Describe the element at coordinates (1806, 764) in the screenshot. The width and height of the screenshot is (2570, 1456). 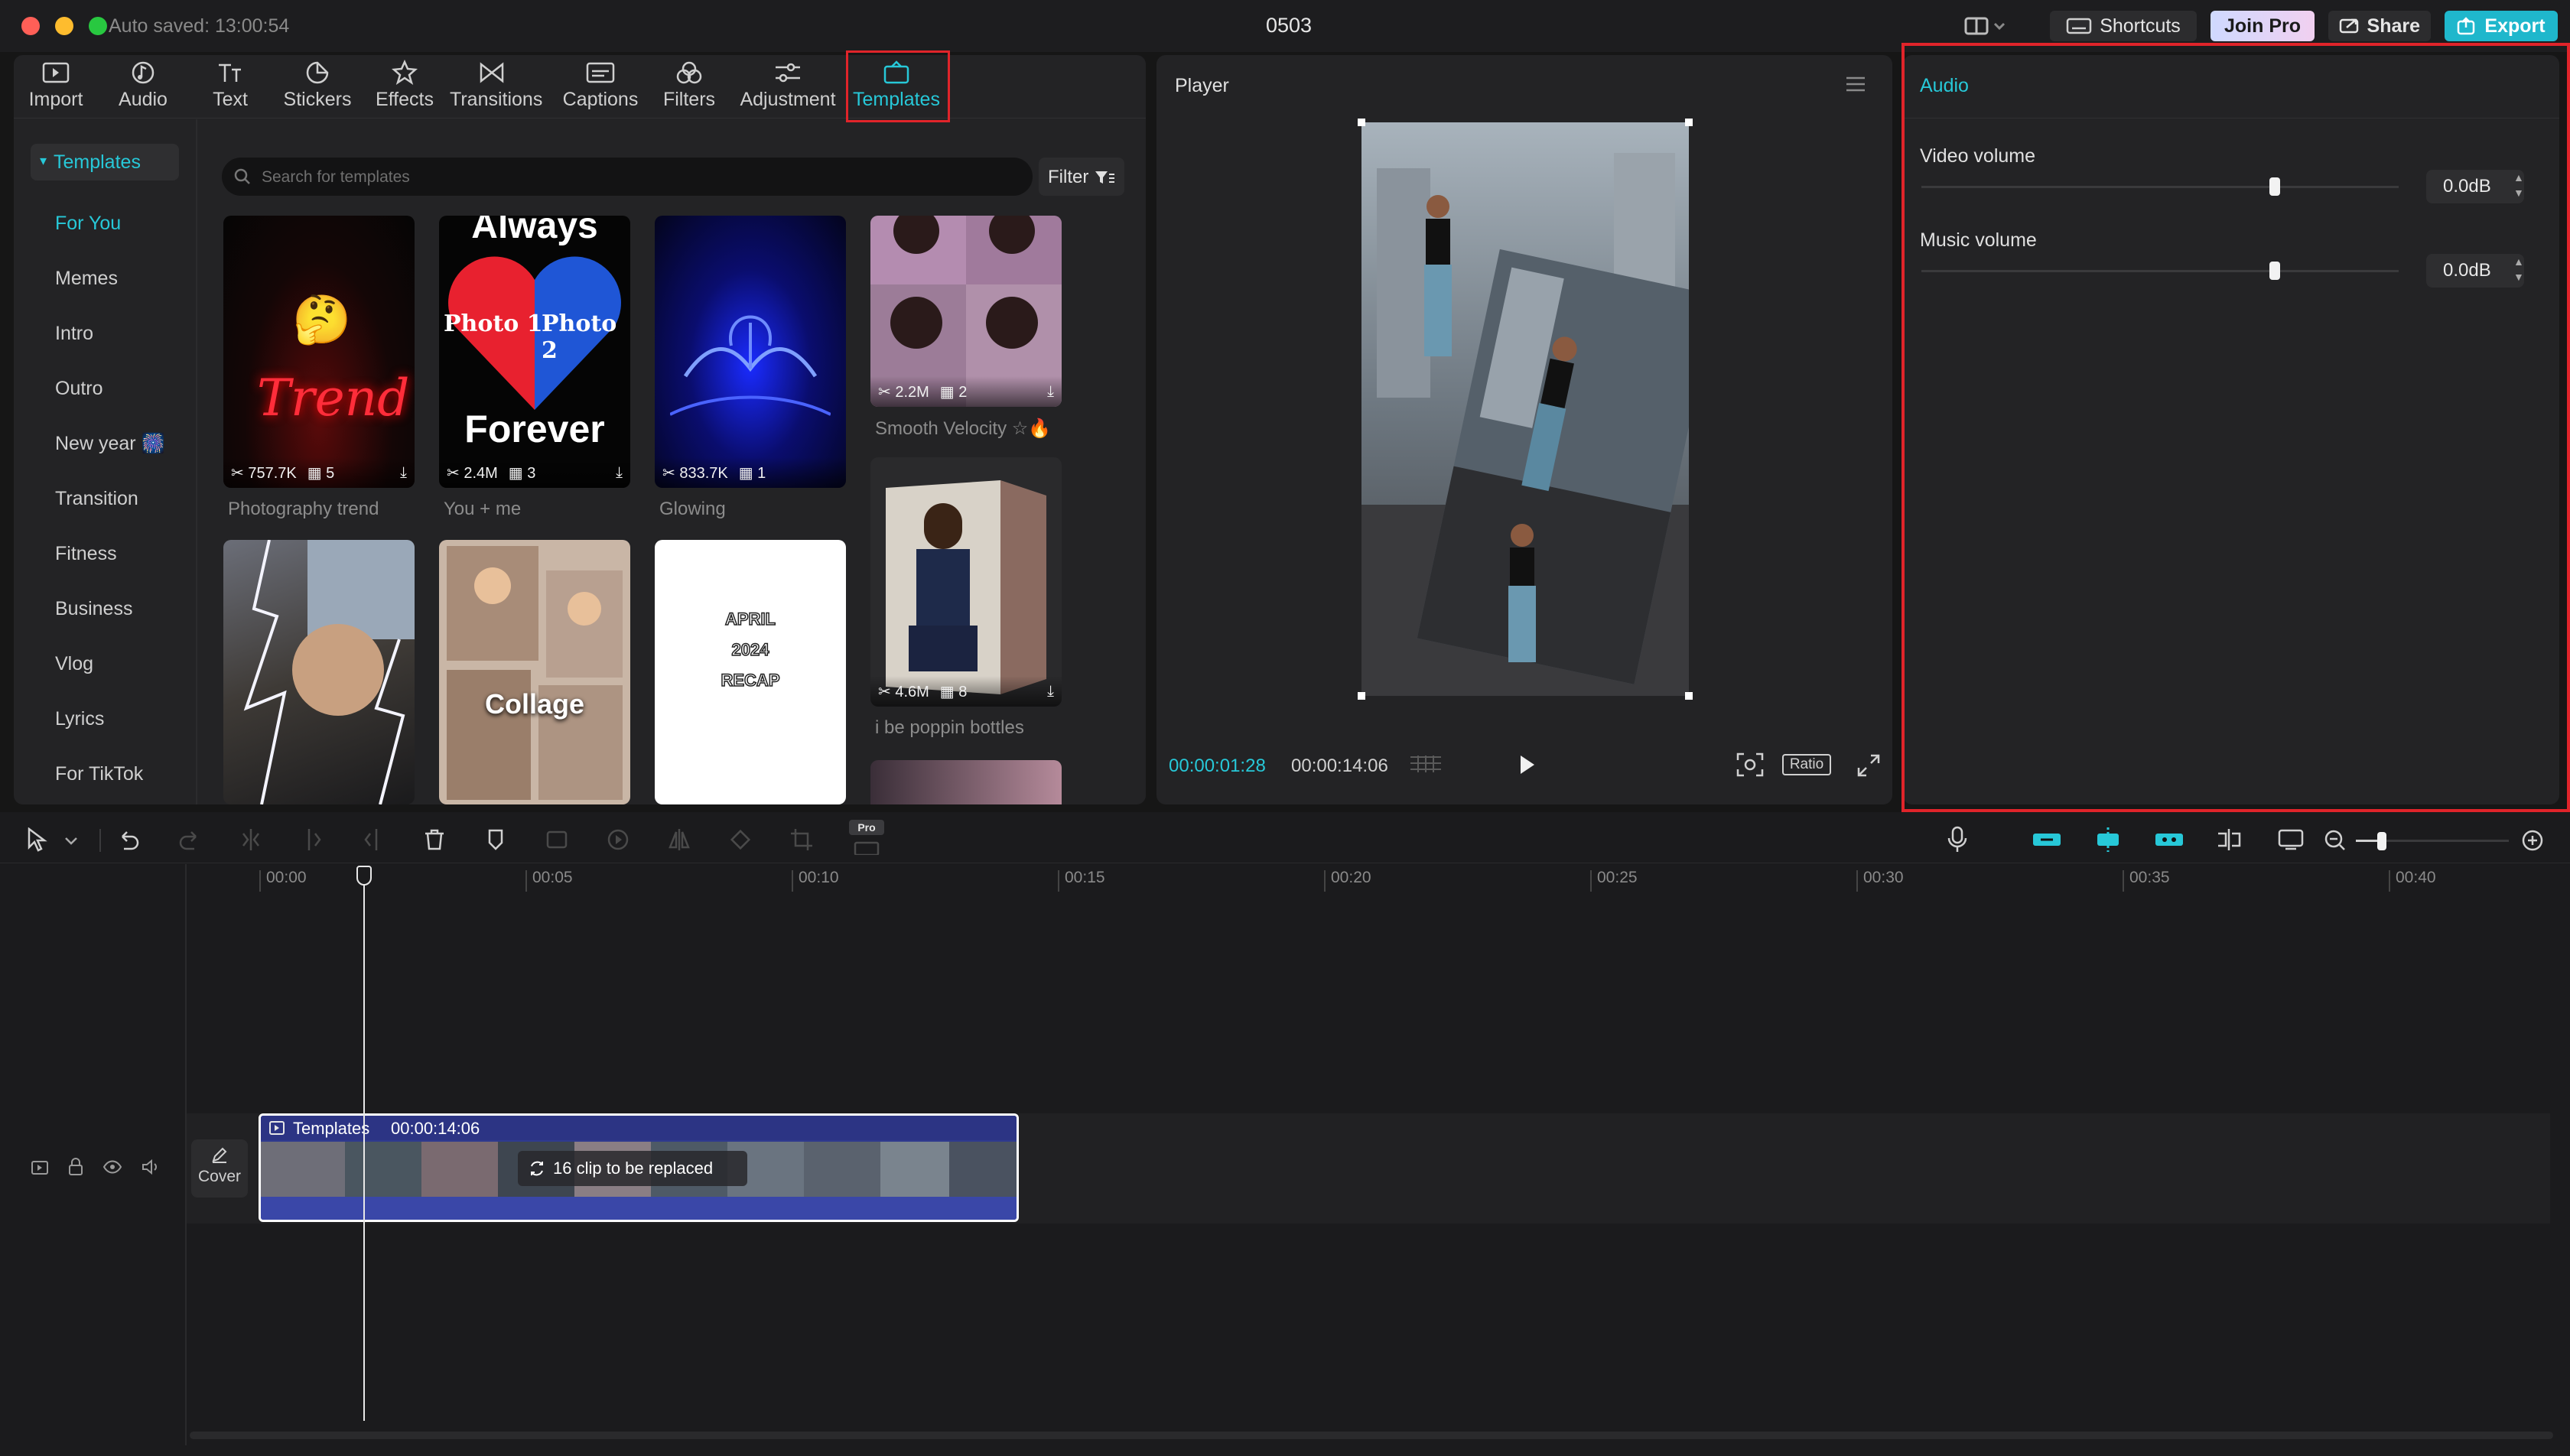
I see `ratio-button: Ratio` at that location.